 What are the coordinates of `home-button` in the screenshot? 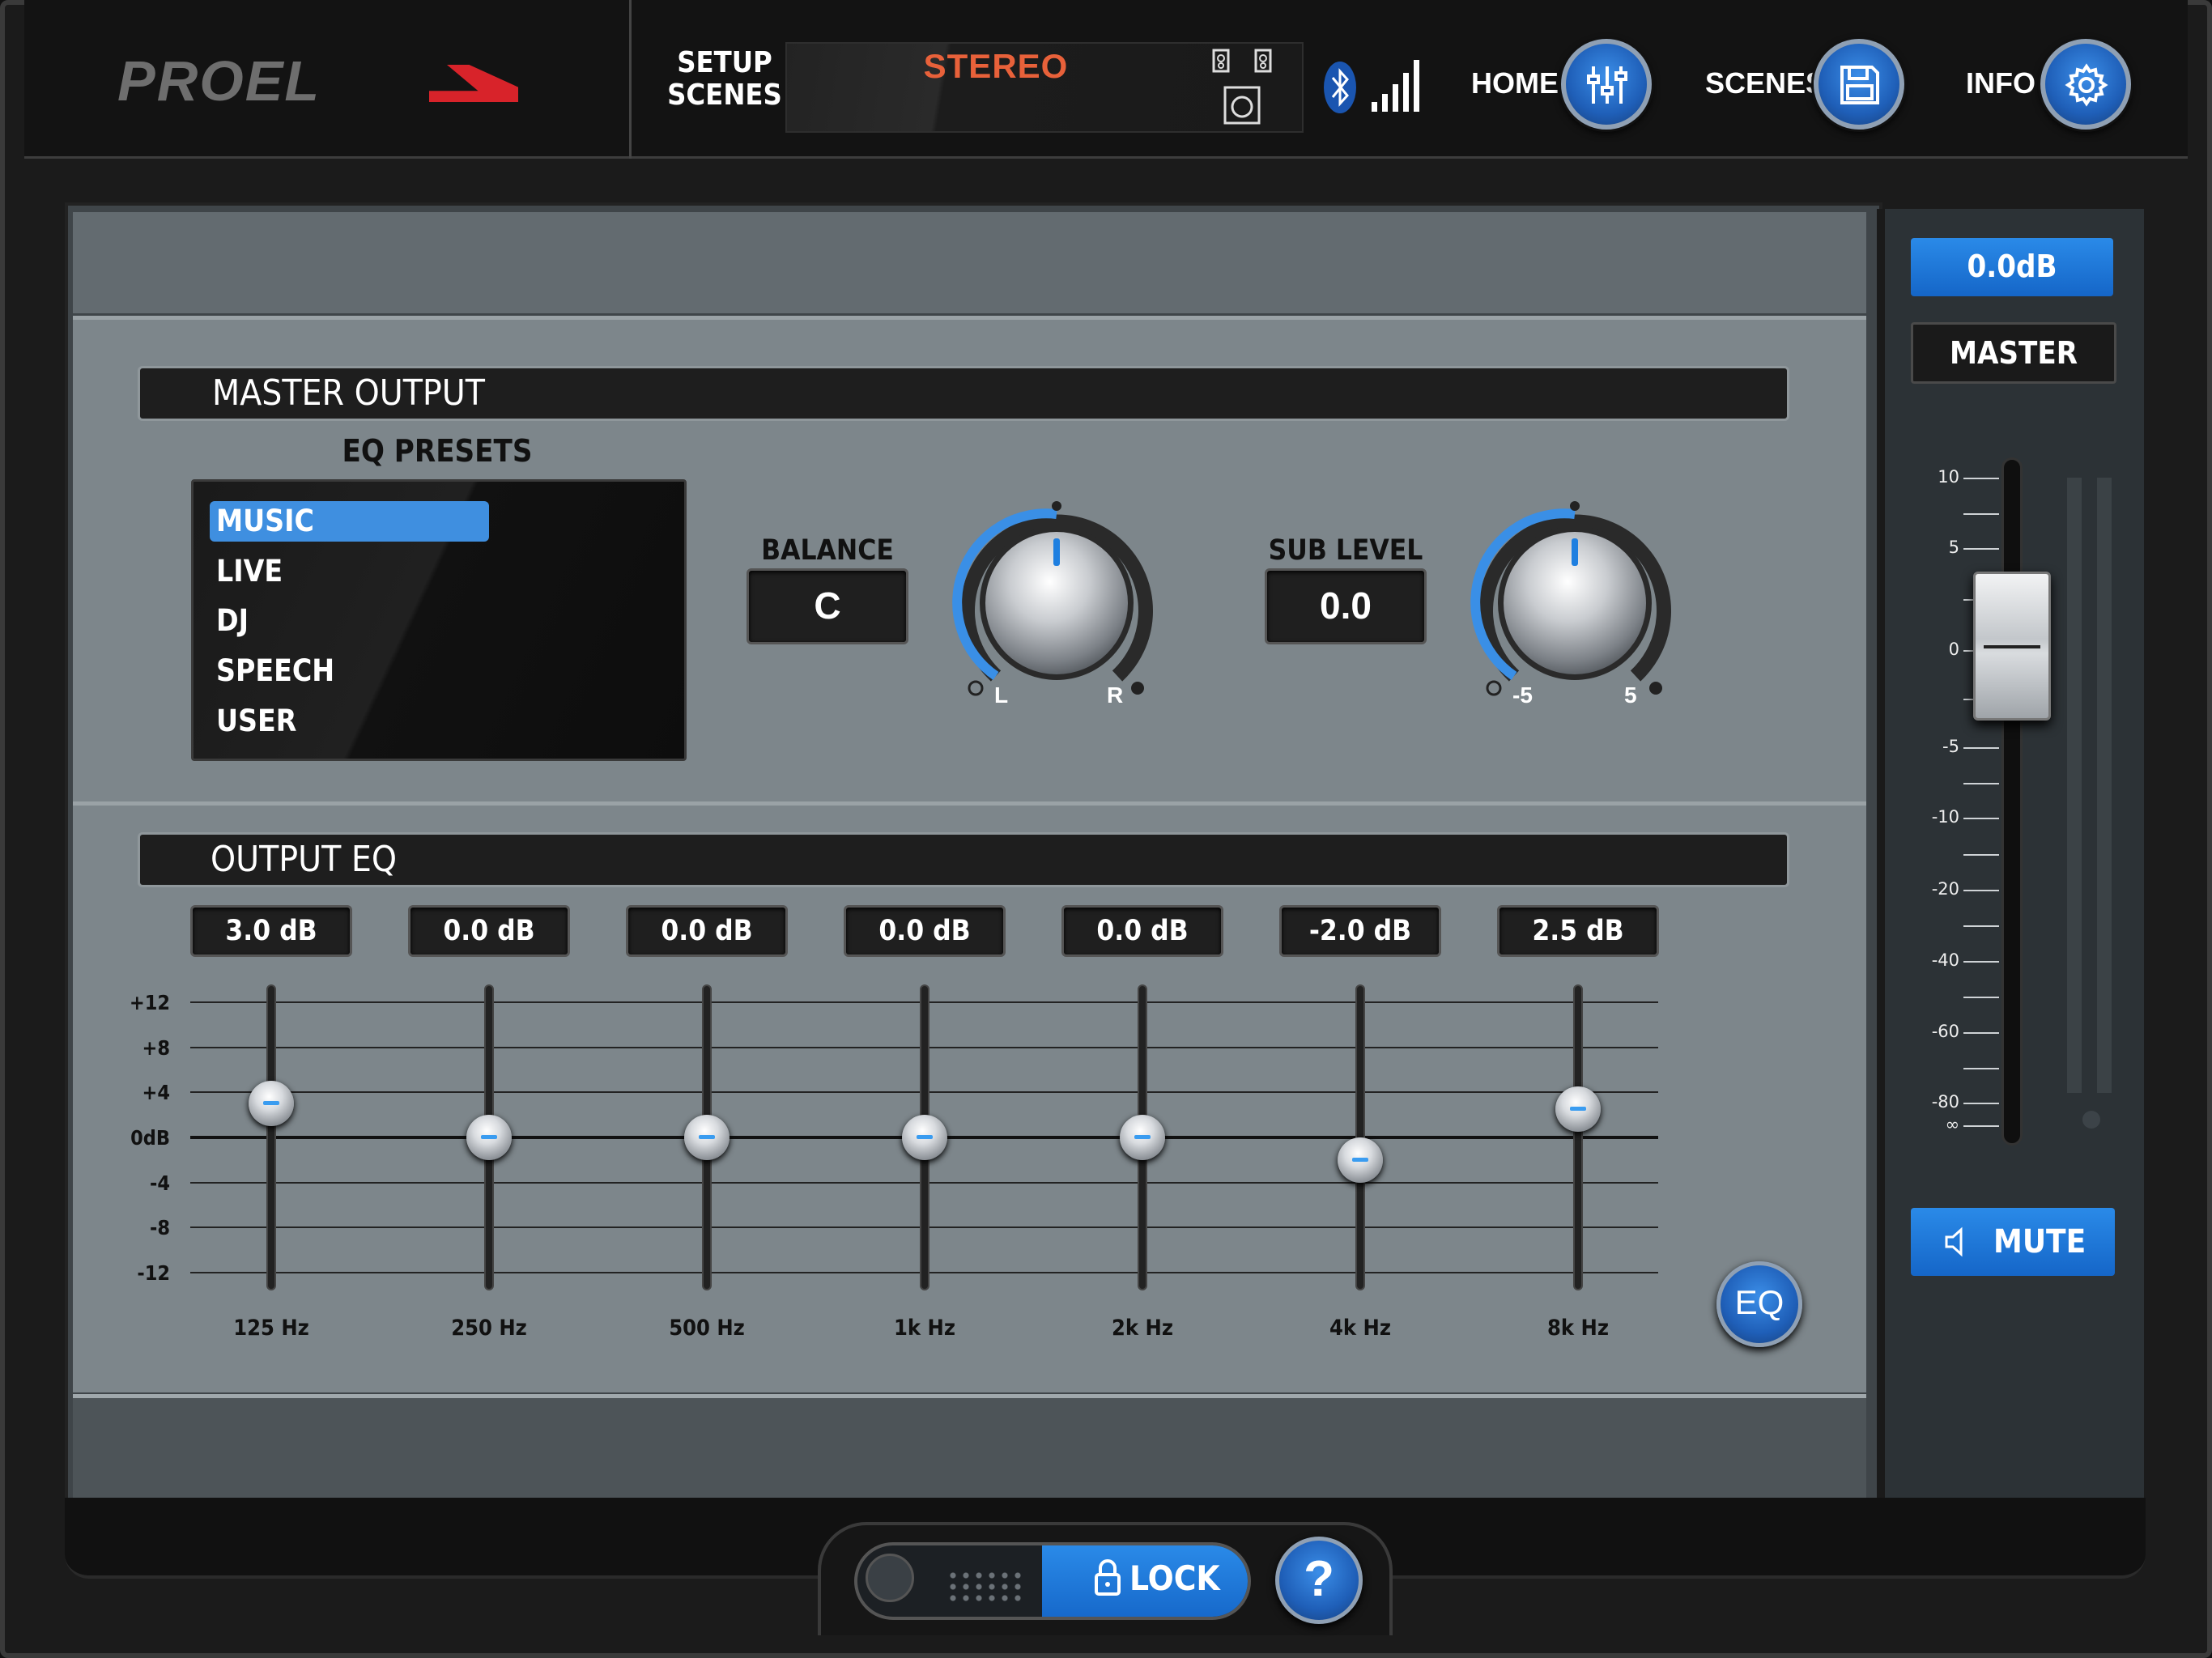 It's located at (1607, 84).